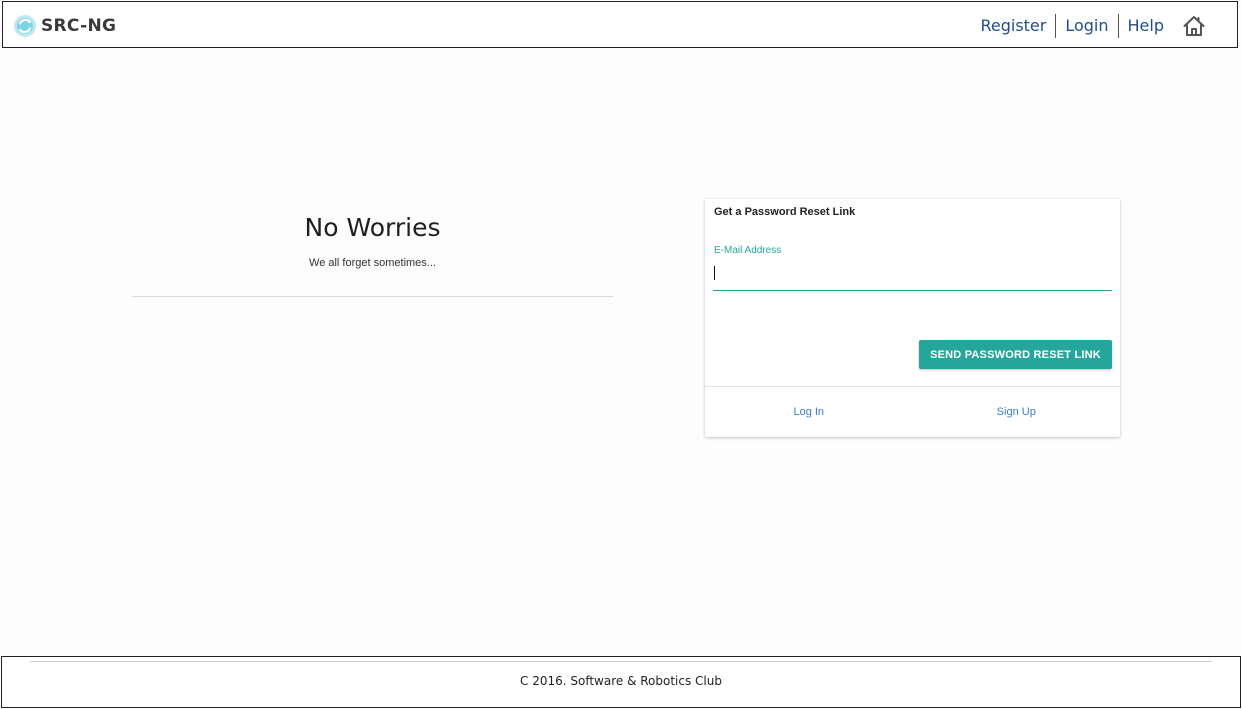  Describe the element at coordinates (1146, 26) in the screenshot. I see `help-link: Help` at that location.